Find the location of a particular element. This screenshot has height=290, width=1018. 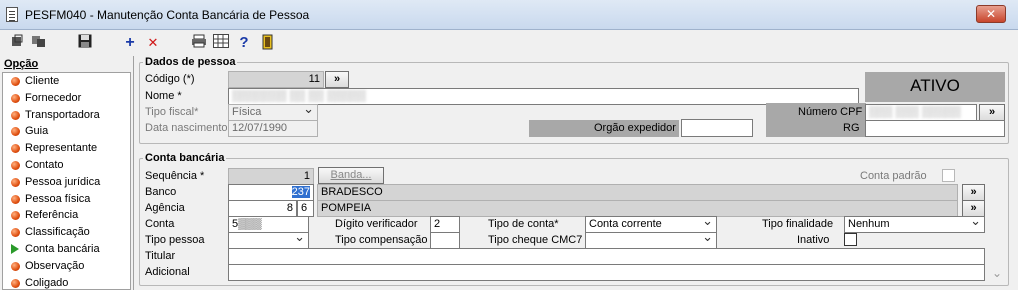

agencia-label: Agência is located at coordinates (165, 208).